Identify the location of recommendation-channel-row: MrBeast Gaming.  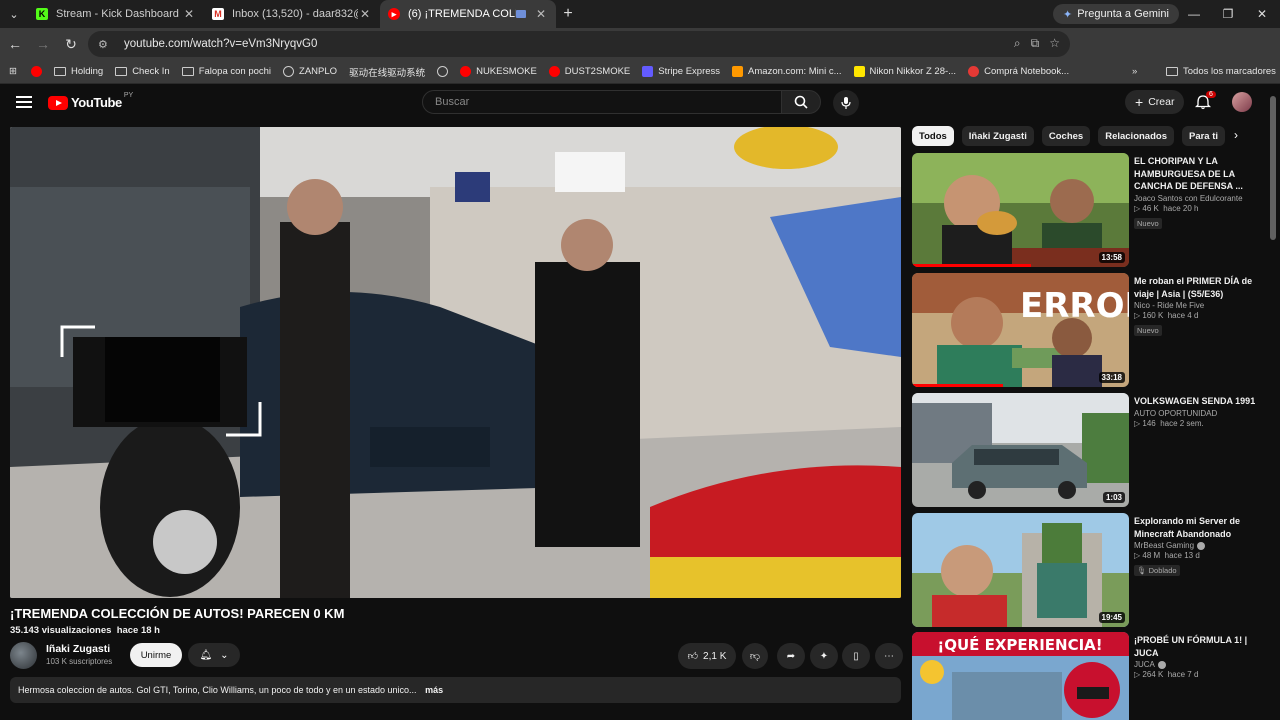
(1198, 545).